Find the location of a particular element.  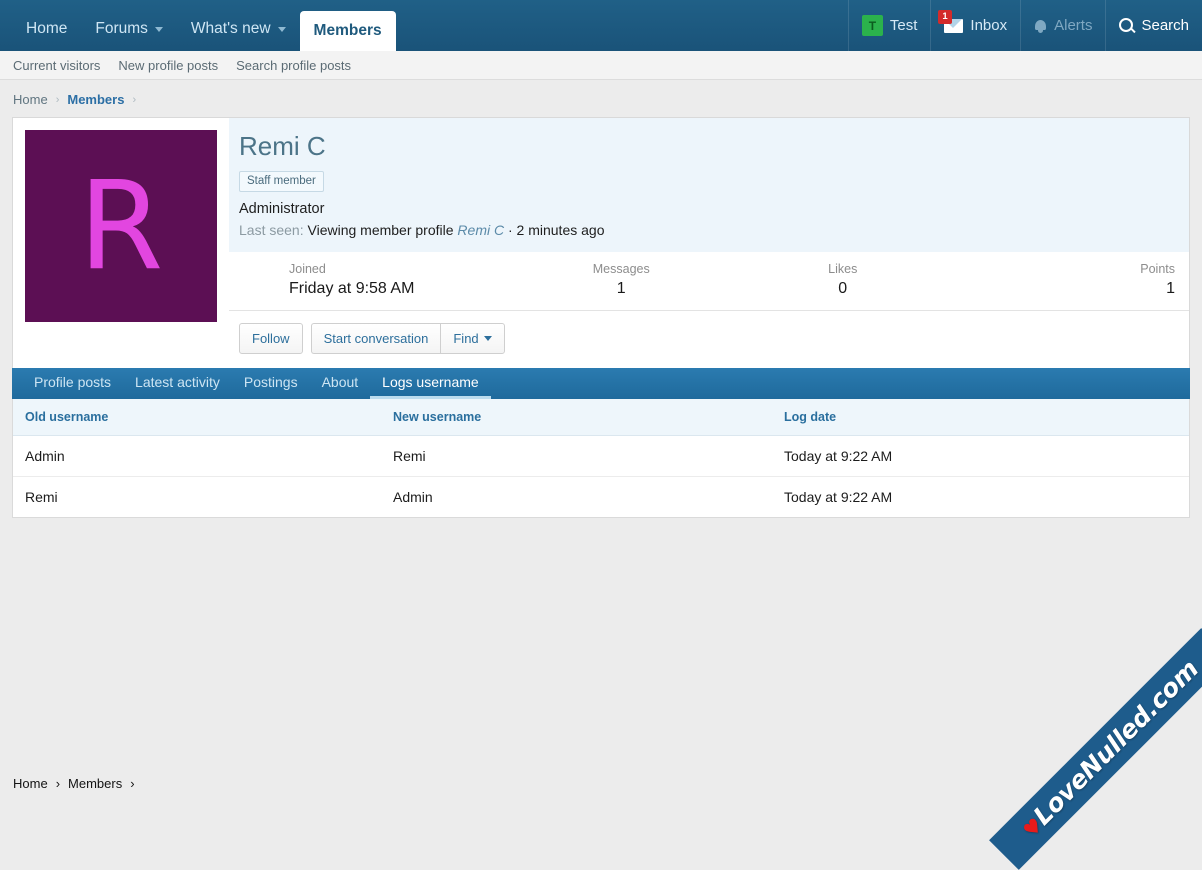

nav-item-members: Members is located at coordinates (348, 31).